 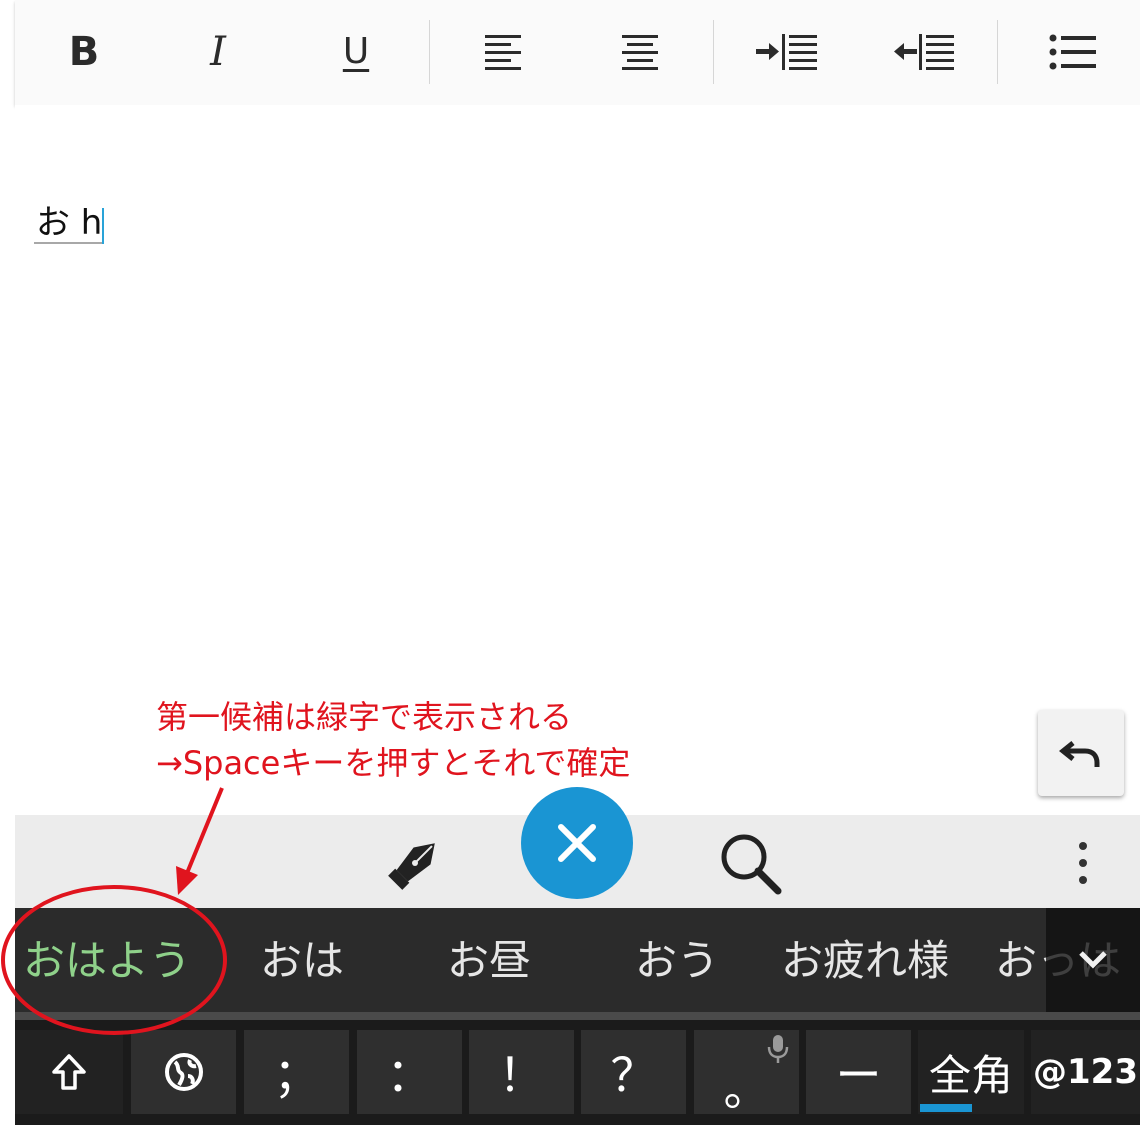 I want to click on symbols-key-label: @123, so click(x=1085, y=1072).